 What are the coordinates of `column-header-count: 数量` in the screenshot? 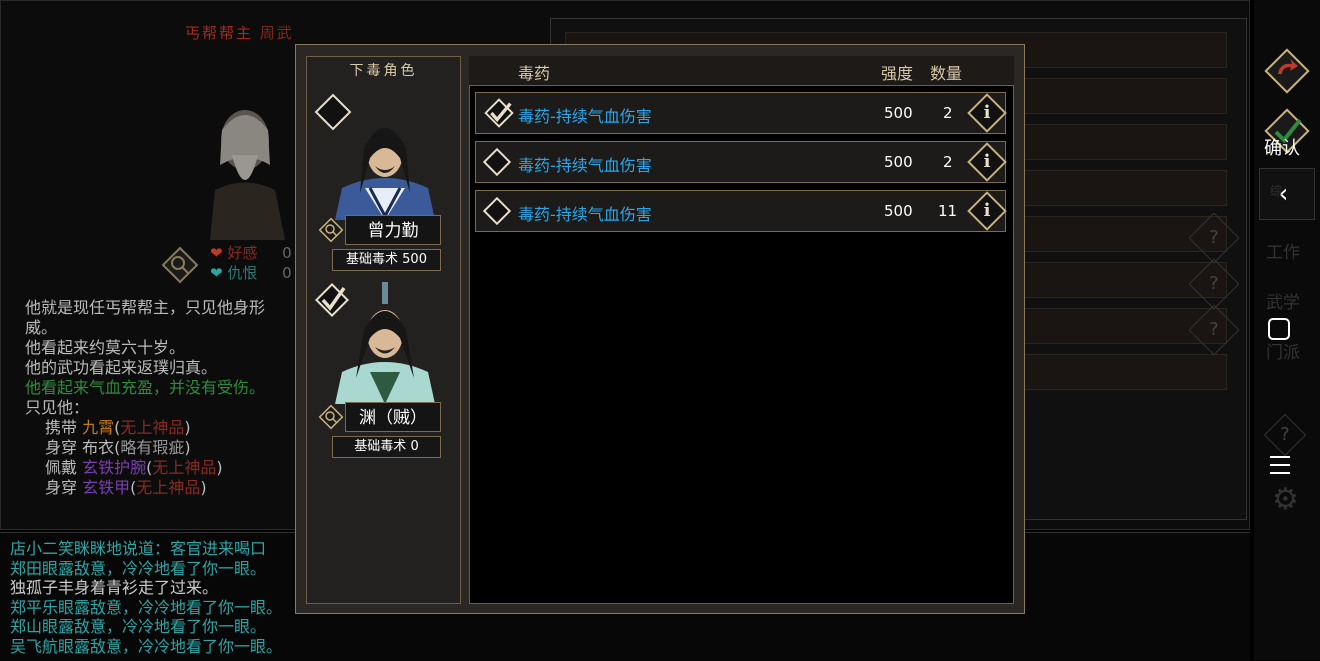 It's located at (946, 73).